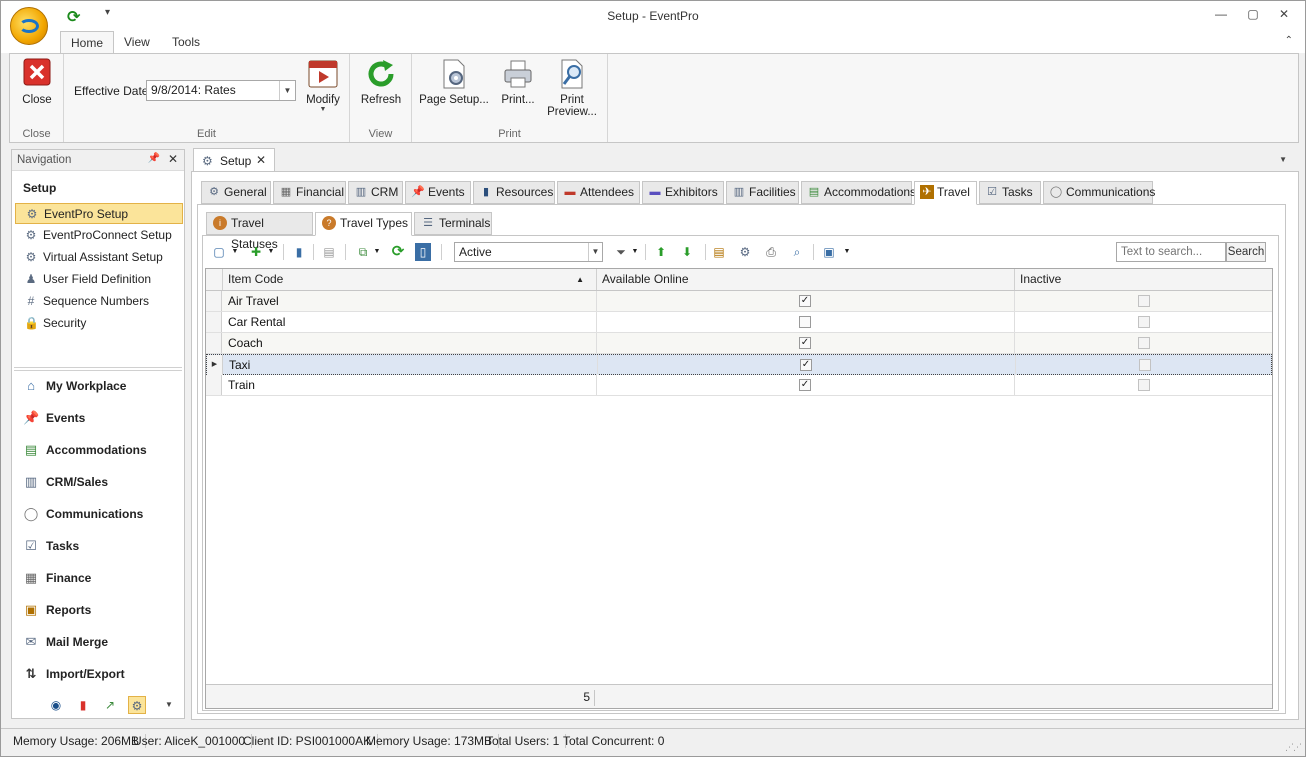 Image resolution: width=1306 pixels, height=757 pixels. Describe the element at coordinates (100, 482) in the screenshot. I see `module-crm-sales: ▥ CRM/Sales` at that location.